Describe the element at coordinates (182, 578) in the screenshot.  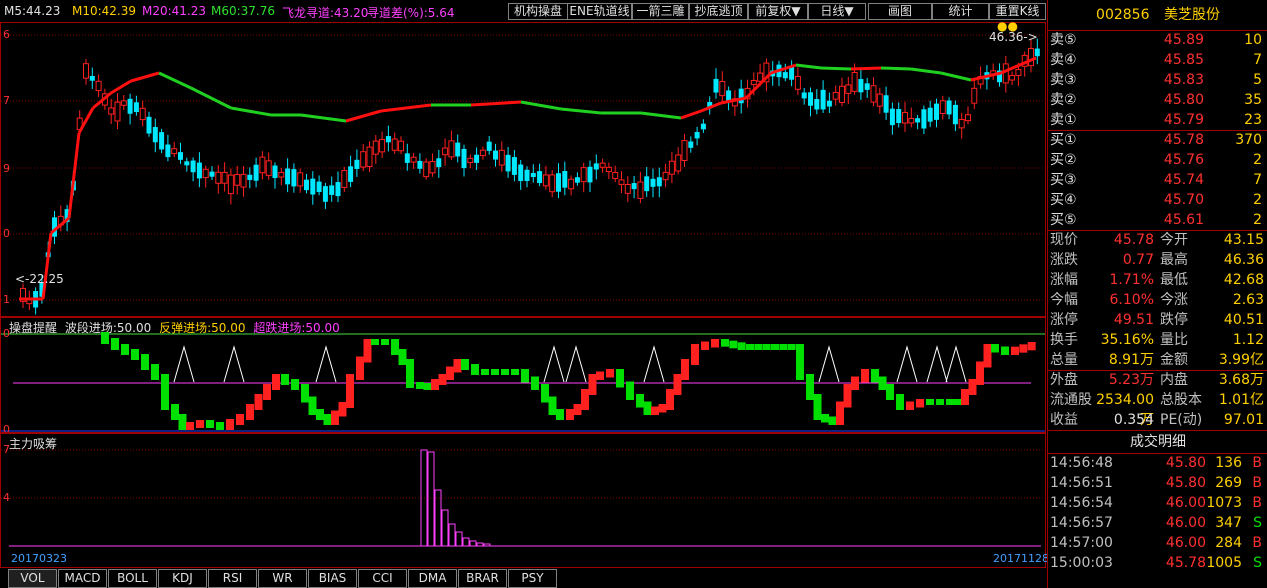
I see `tab-kdj: KDJ` at that location.